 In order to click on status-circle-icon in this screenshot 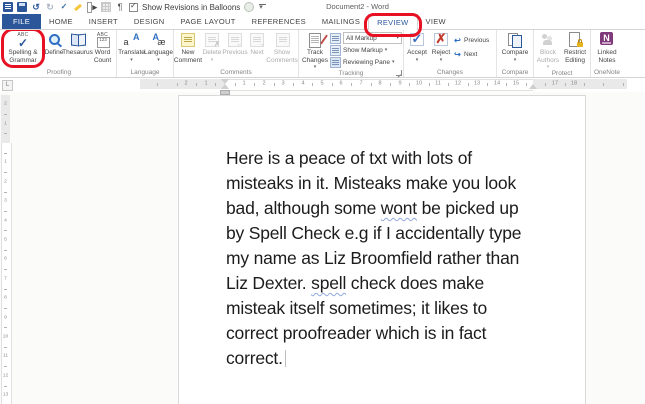, I will do `click(249, 7)`.